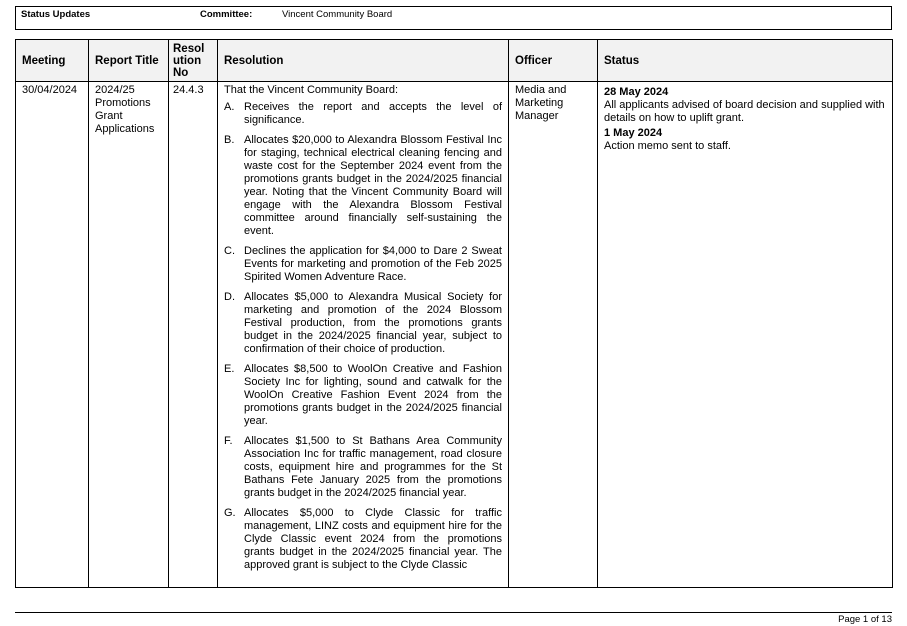 This screenshot has width=907, height=626. I want to click on column-header-resolution-no: Resol ution No, so click(193, 60).